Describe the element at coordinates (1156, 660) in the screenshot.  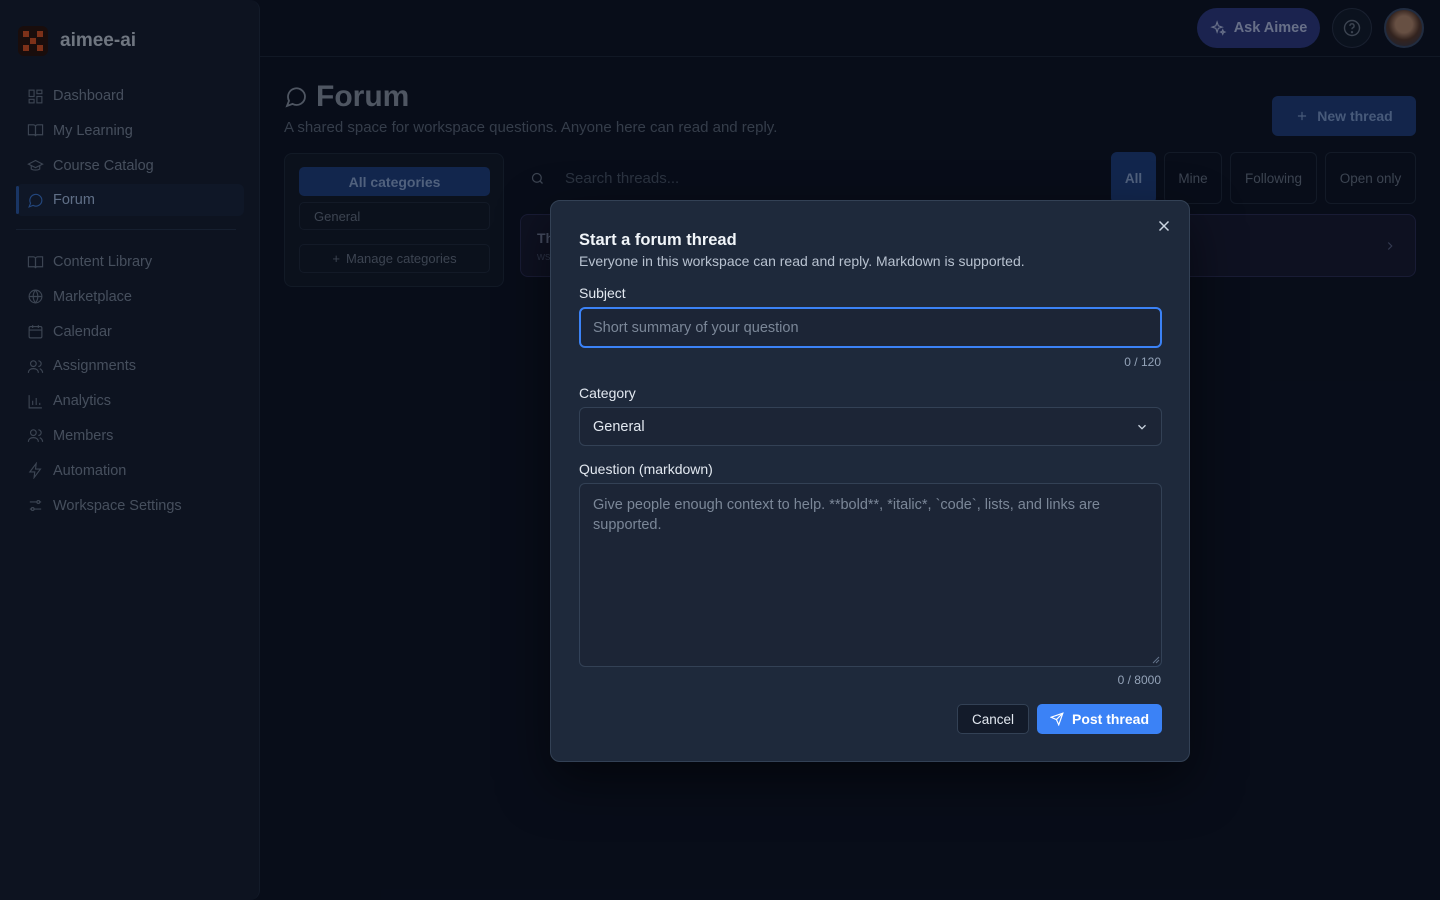
I see `resize-grip-icon` at that location.